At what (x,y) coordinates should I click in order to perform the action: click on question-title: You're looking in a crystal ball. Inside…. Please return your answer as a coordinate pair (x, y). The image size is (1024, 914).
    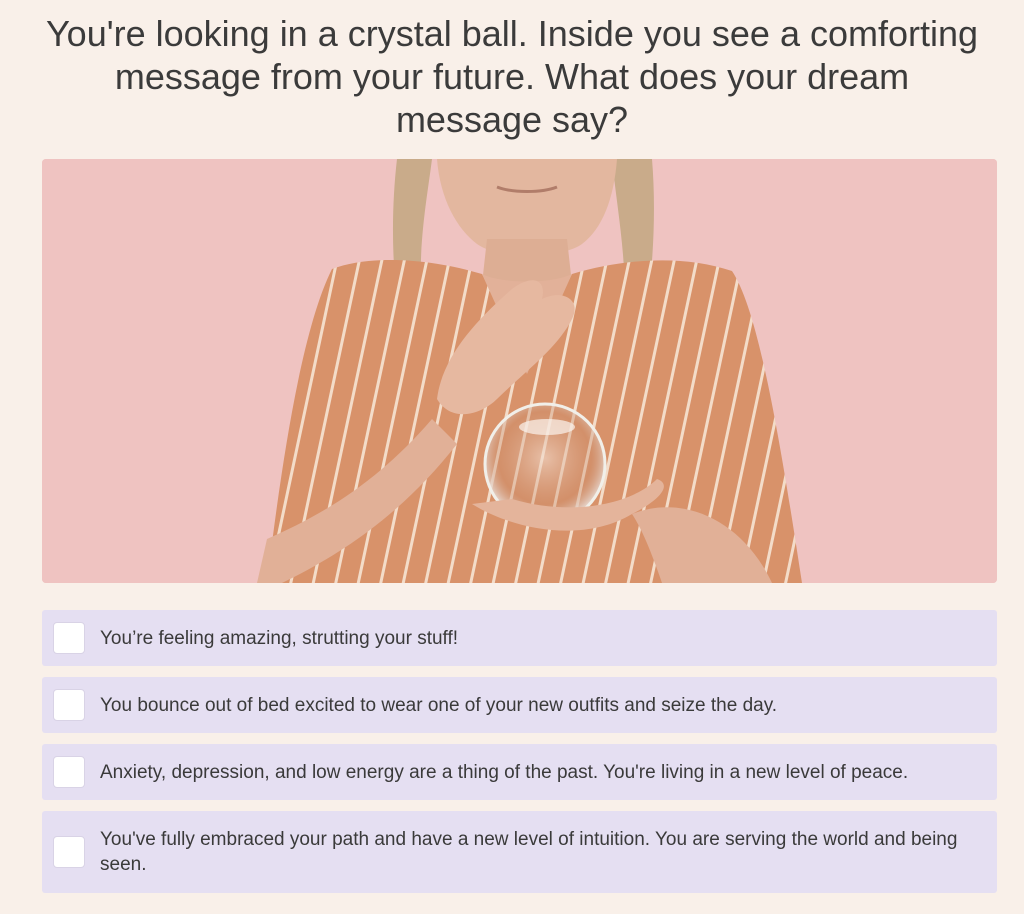
    Looking at the image, I should click on (512, 76).